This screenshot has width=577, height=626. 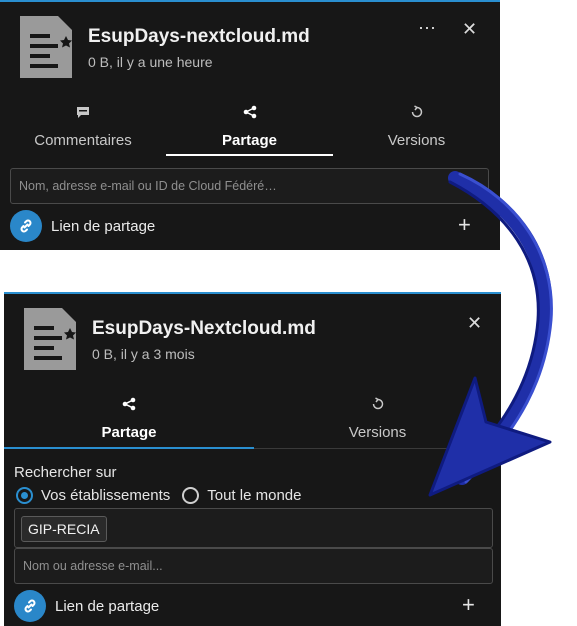 What do you see at coordinates (254, 495) in the screenshot?
I see `radio-label: Tout le monde` at bounding box center [254, 495].